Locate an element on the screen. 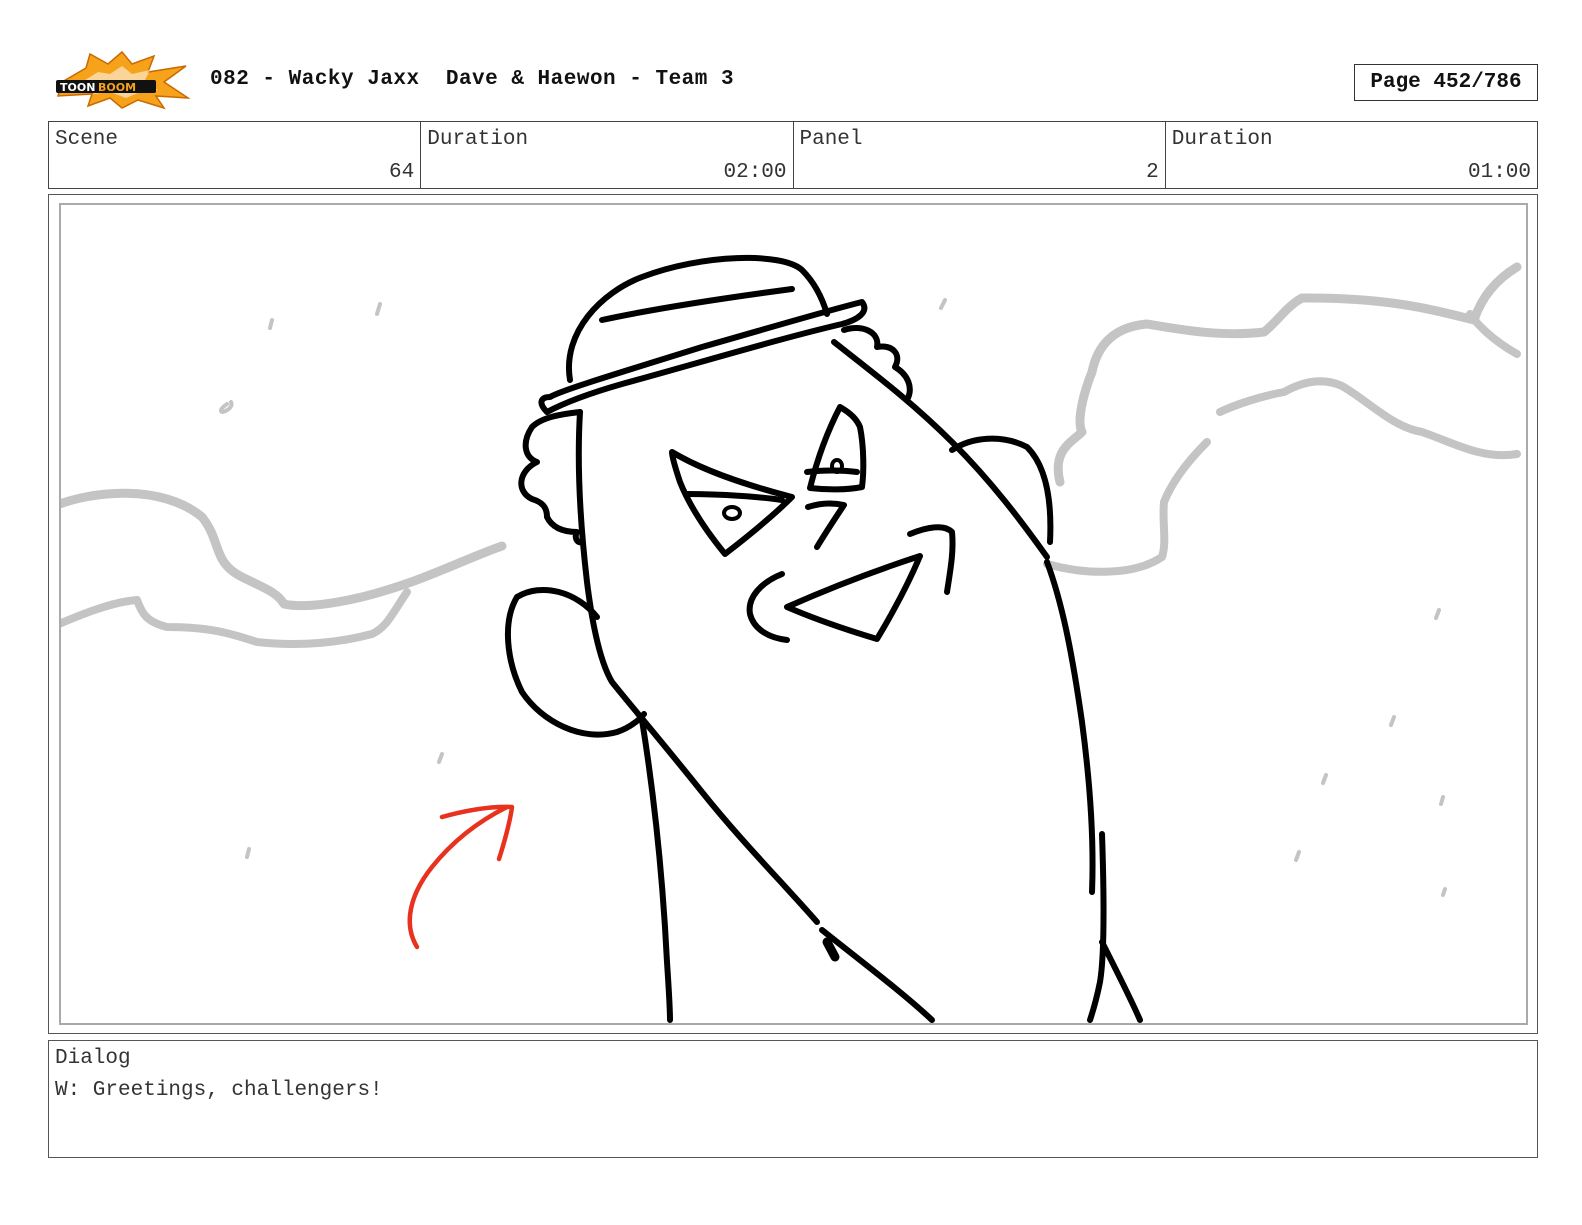 Image resolution: width=1582 pixels, height=1225 pixels. panel-cell: Panel 2 is located at coordinates (980, 155).